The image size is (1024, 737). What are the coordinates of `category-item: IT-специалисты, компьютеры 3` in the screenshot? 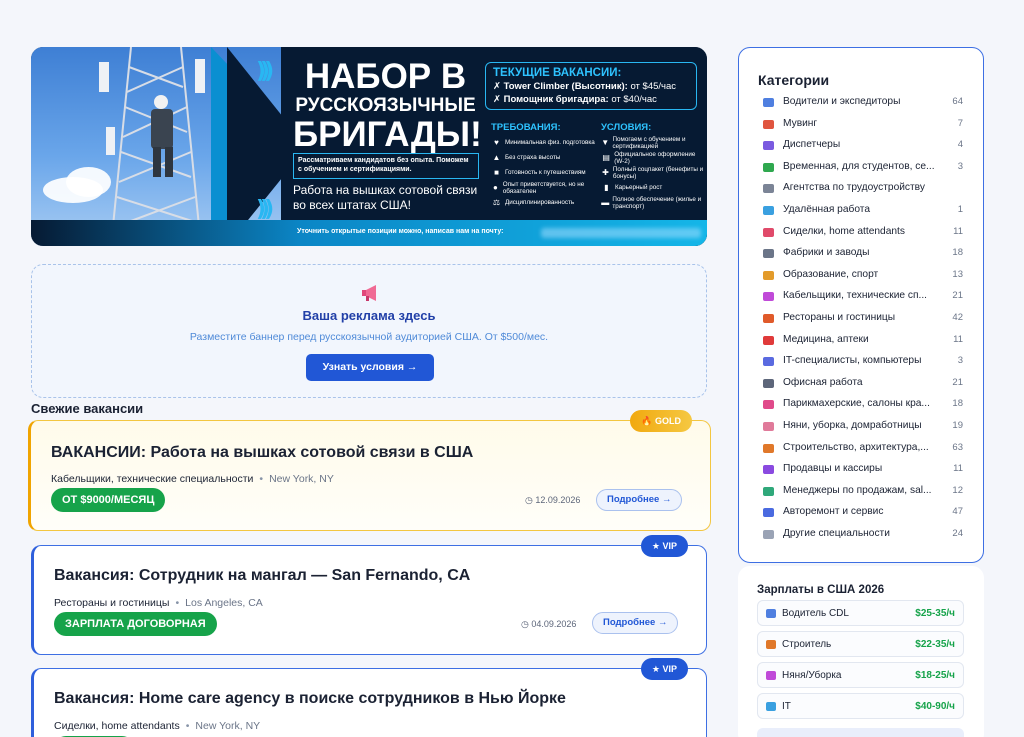 It's located at (863, 361).